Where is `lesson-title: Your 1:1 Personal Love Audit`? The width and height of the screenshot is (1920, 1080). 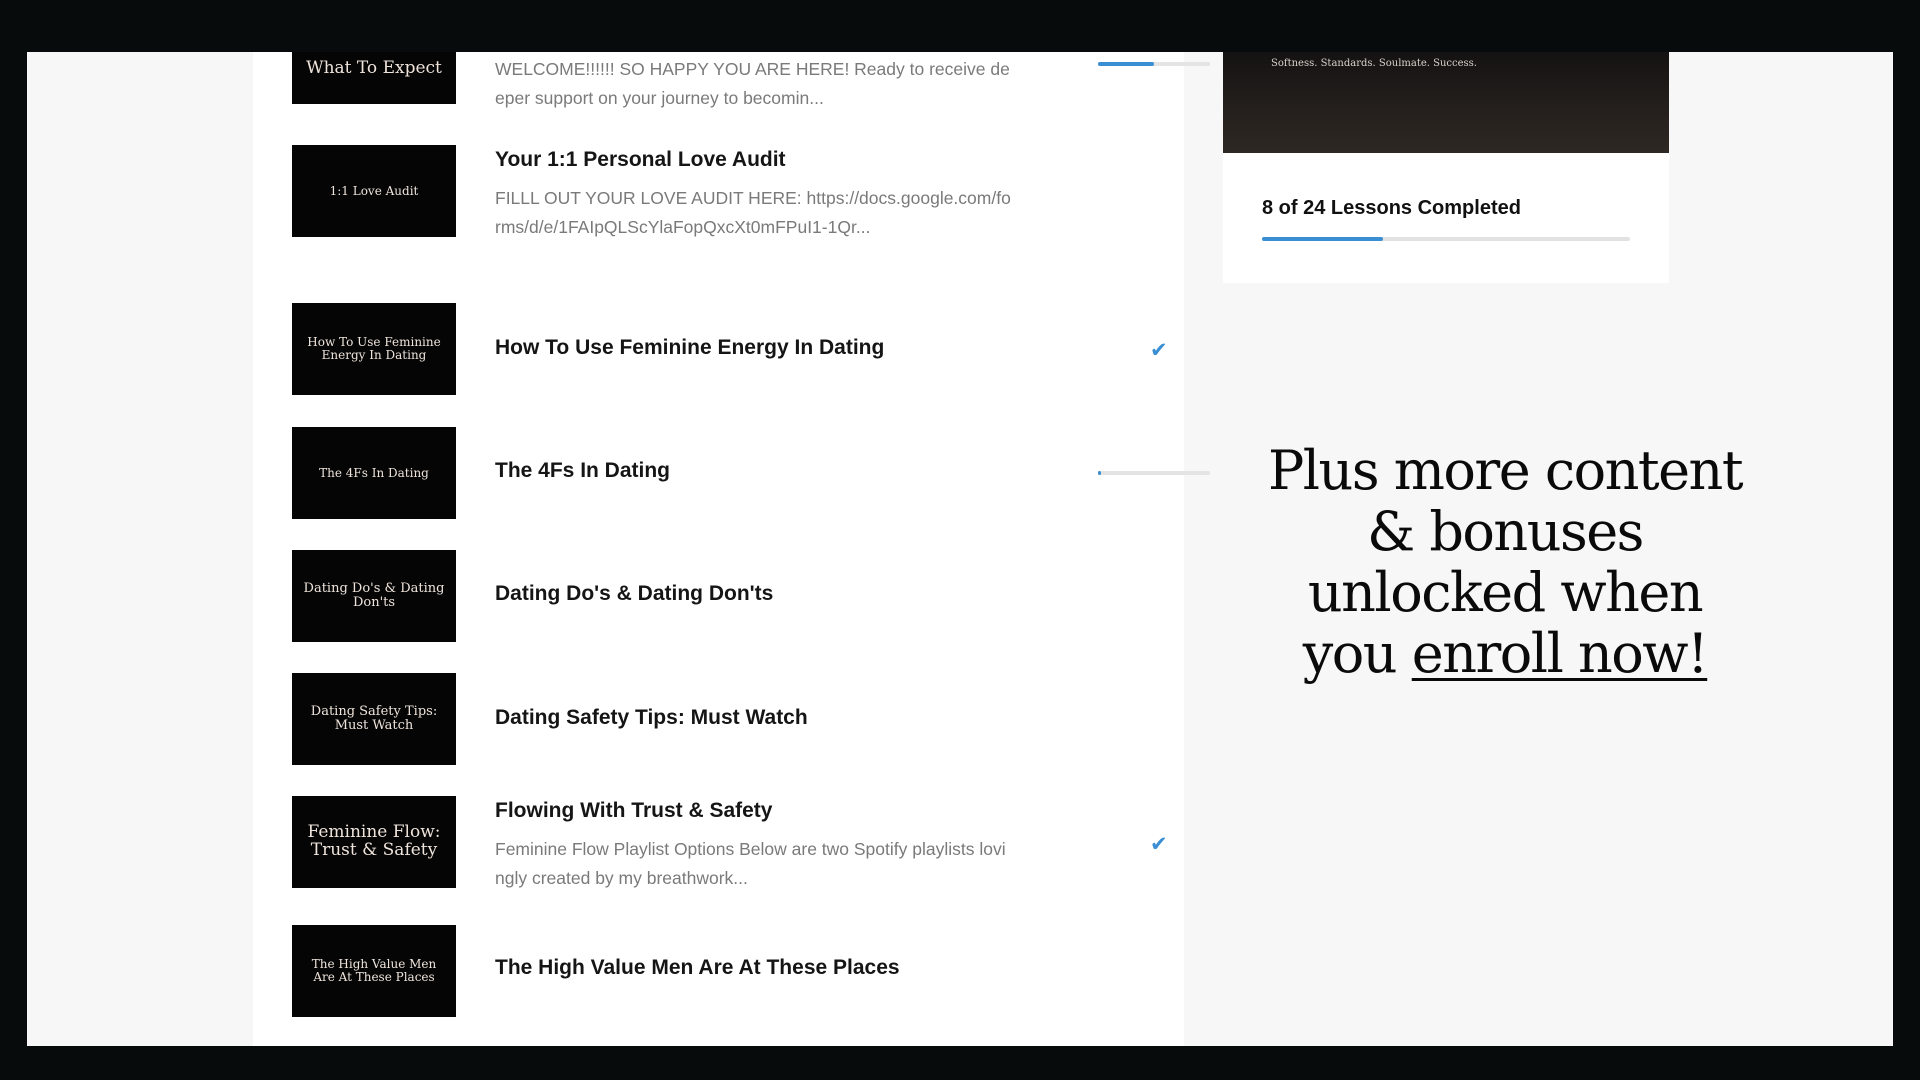 lesson-title: Your 1:1 Personal Love Audit is located at coordinates (640, 160).